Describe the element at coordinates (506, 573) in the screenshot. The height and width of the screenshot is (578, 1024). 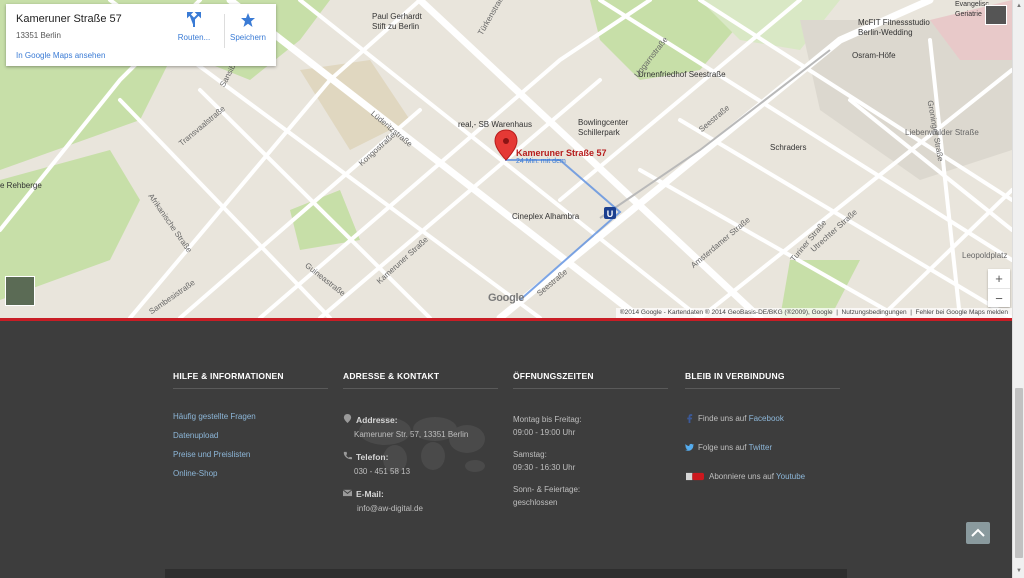
I see `footer-bottom-bar` at that location.